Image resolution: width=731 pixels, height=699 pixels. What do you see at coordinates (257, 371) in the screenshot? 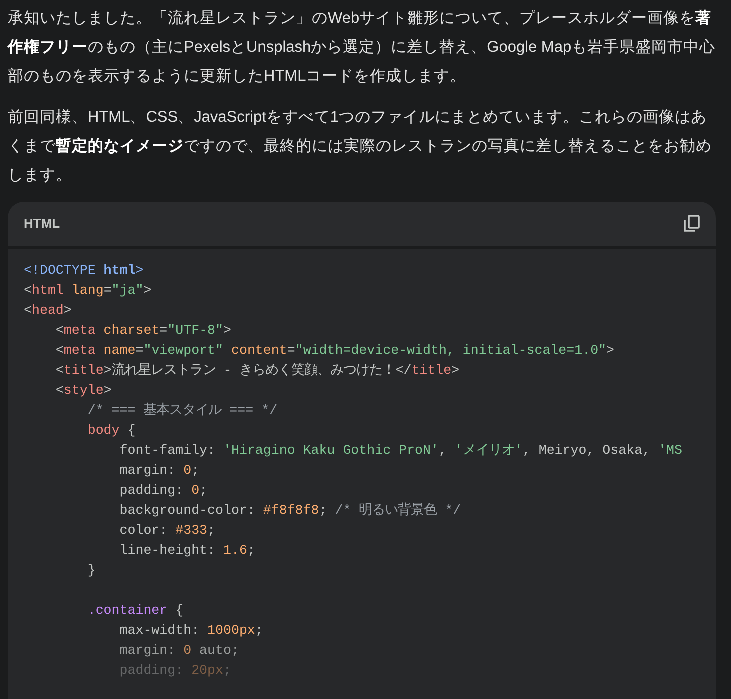
I see `code-line: <title>流れ星レストラン - きらめく笑顔、みつけた！</title>` at bounding box center [257, 371].